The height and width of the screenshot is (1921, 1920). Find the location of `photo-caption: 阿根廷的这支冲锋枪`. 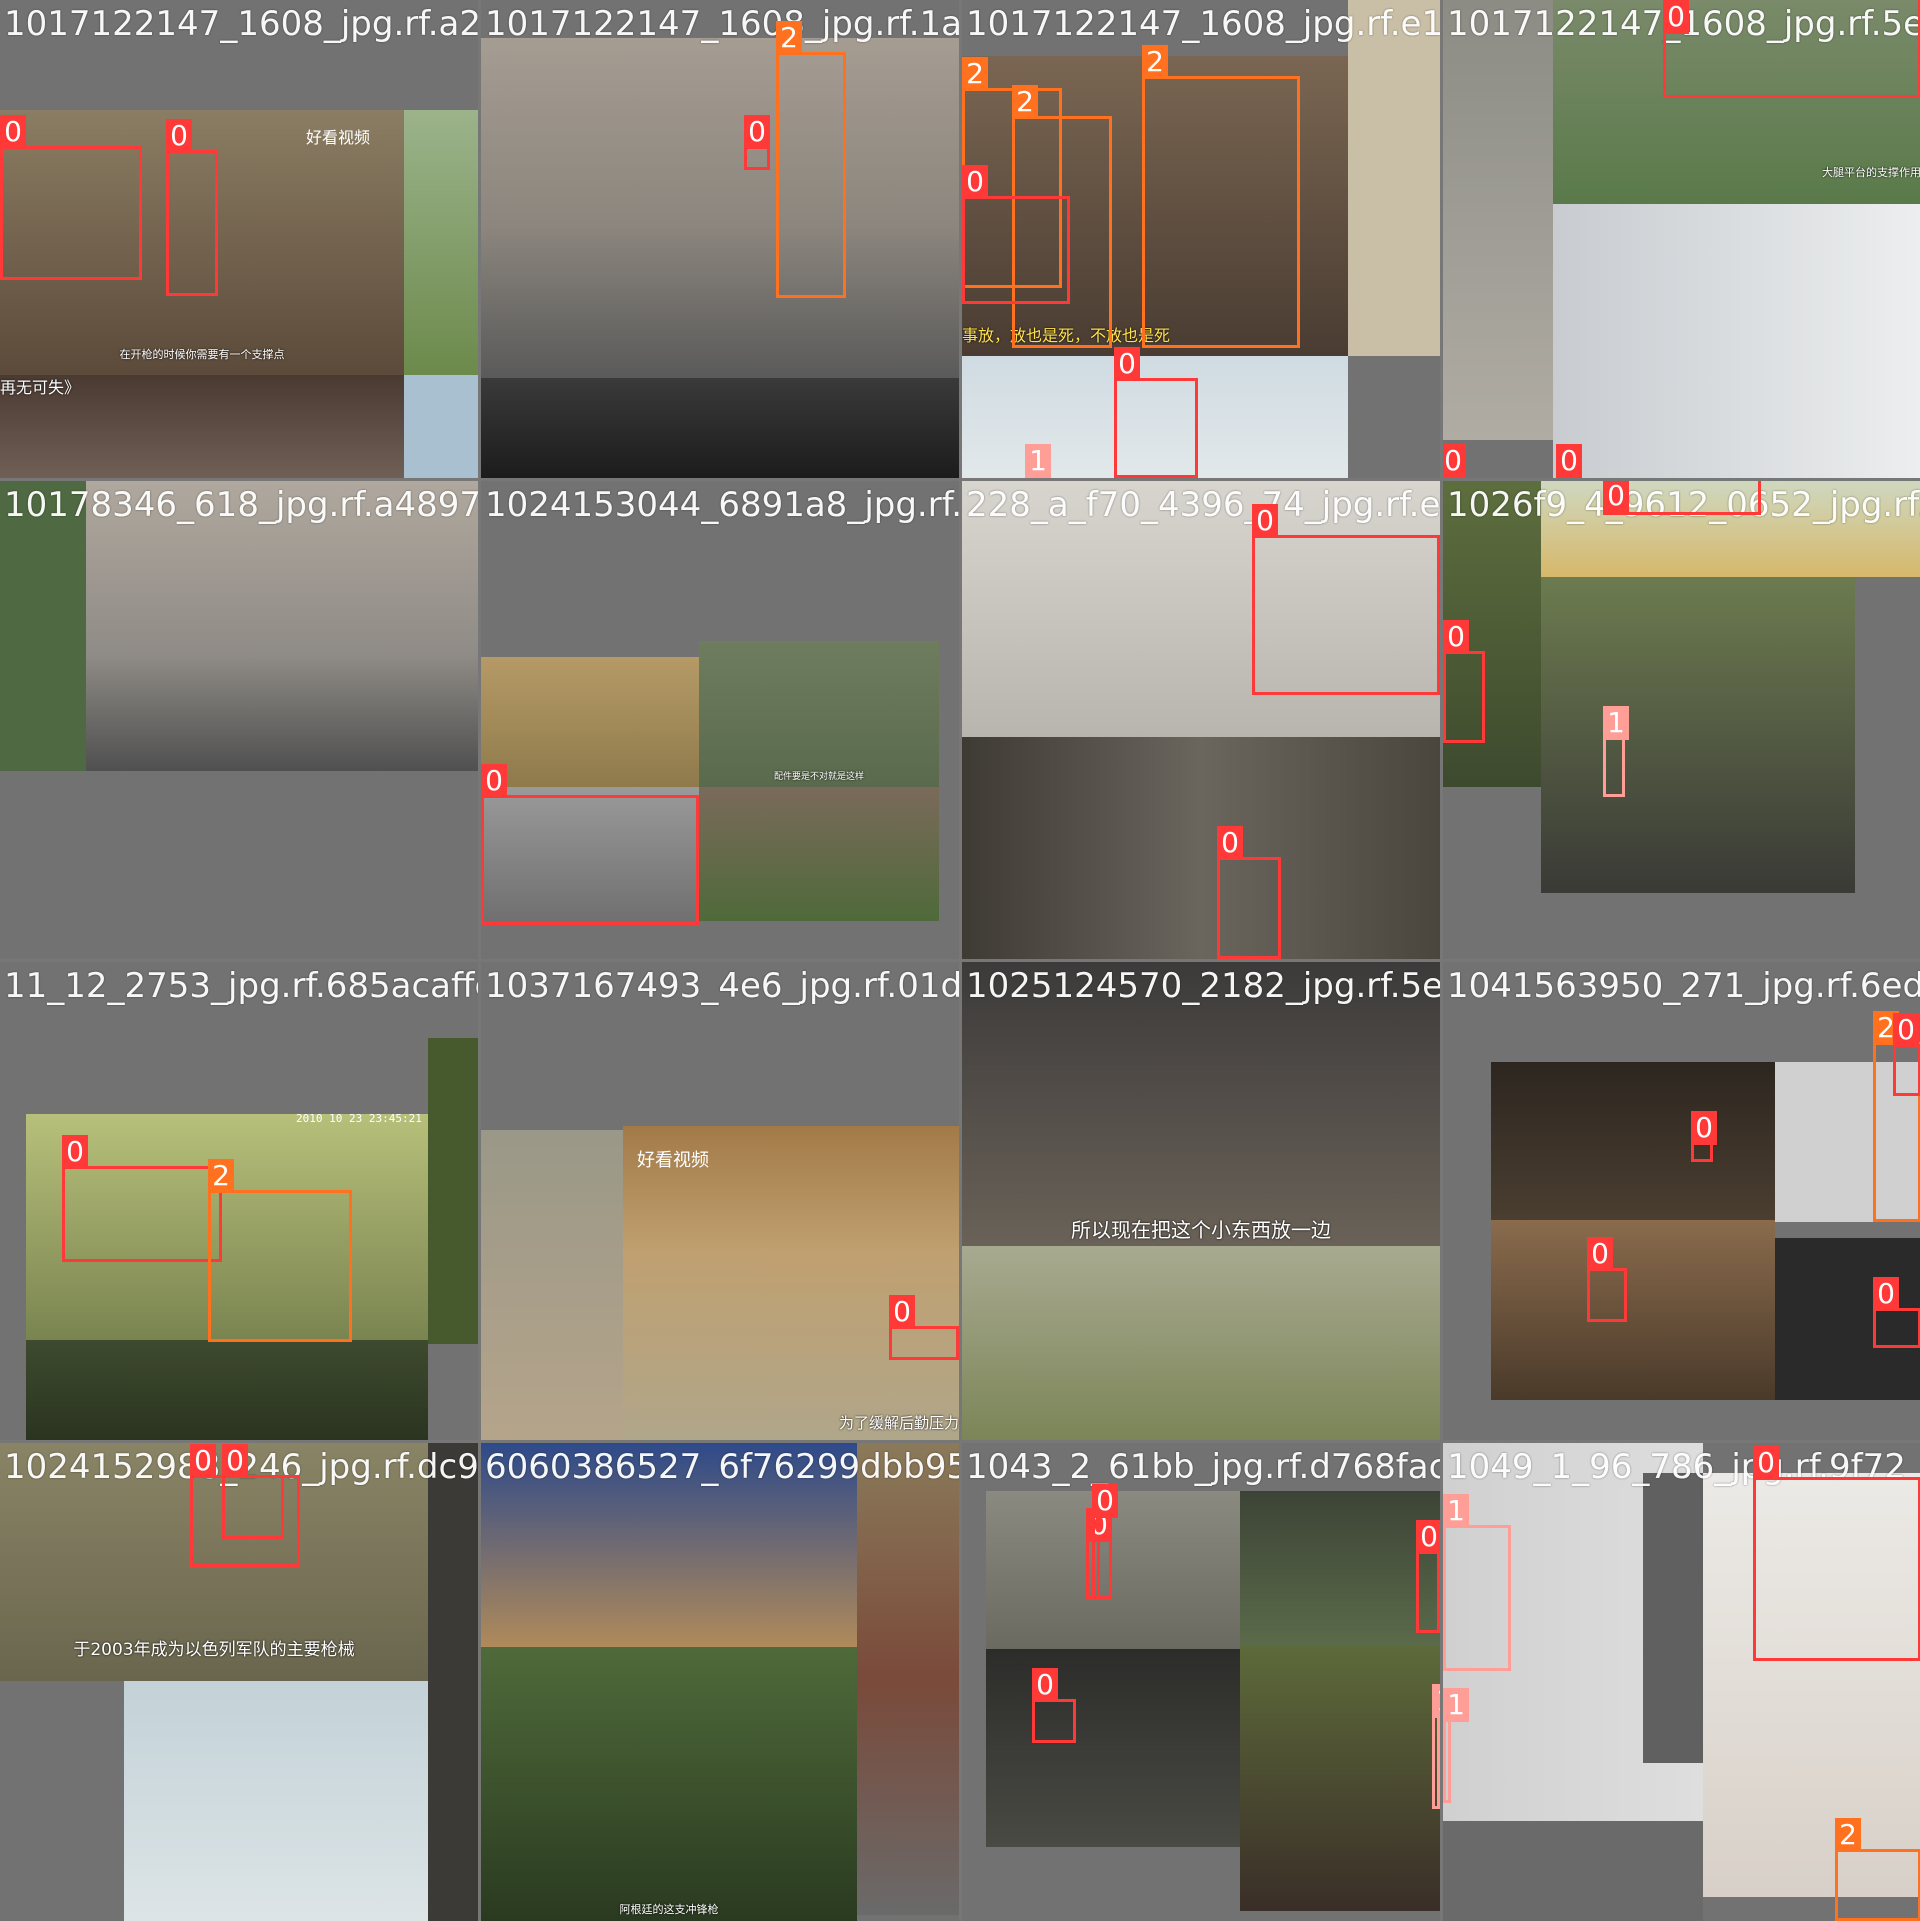

photo-caption: 阿根廷的这支冲锋枪 is located at coordinates (669, 1909).